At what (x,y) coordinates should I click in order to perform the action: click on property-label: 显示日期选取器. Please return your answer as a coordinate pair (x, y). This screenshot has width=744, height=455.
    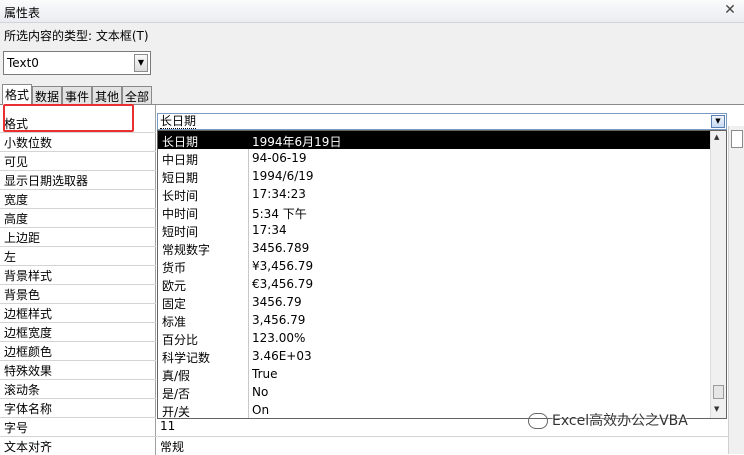
    Looking at the image, I should click on (46, 180).